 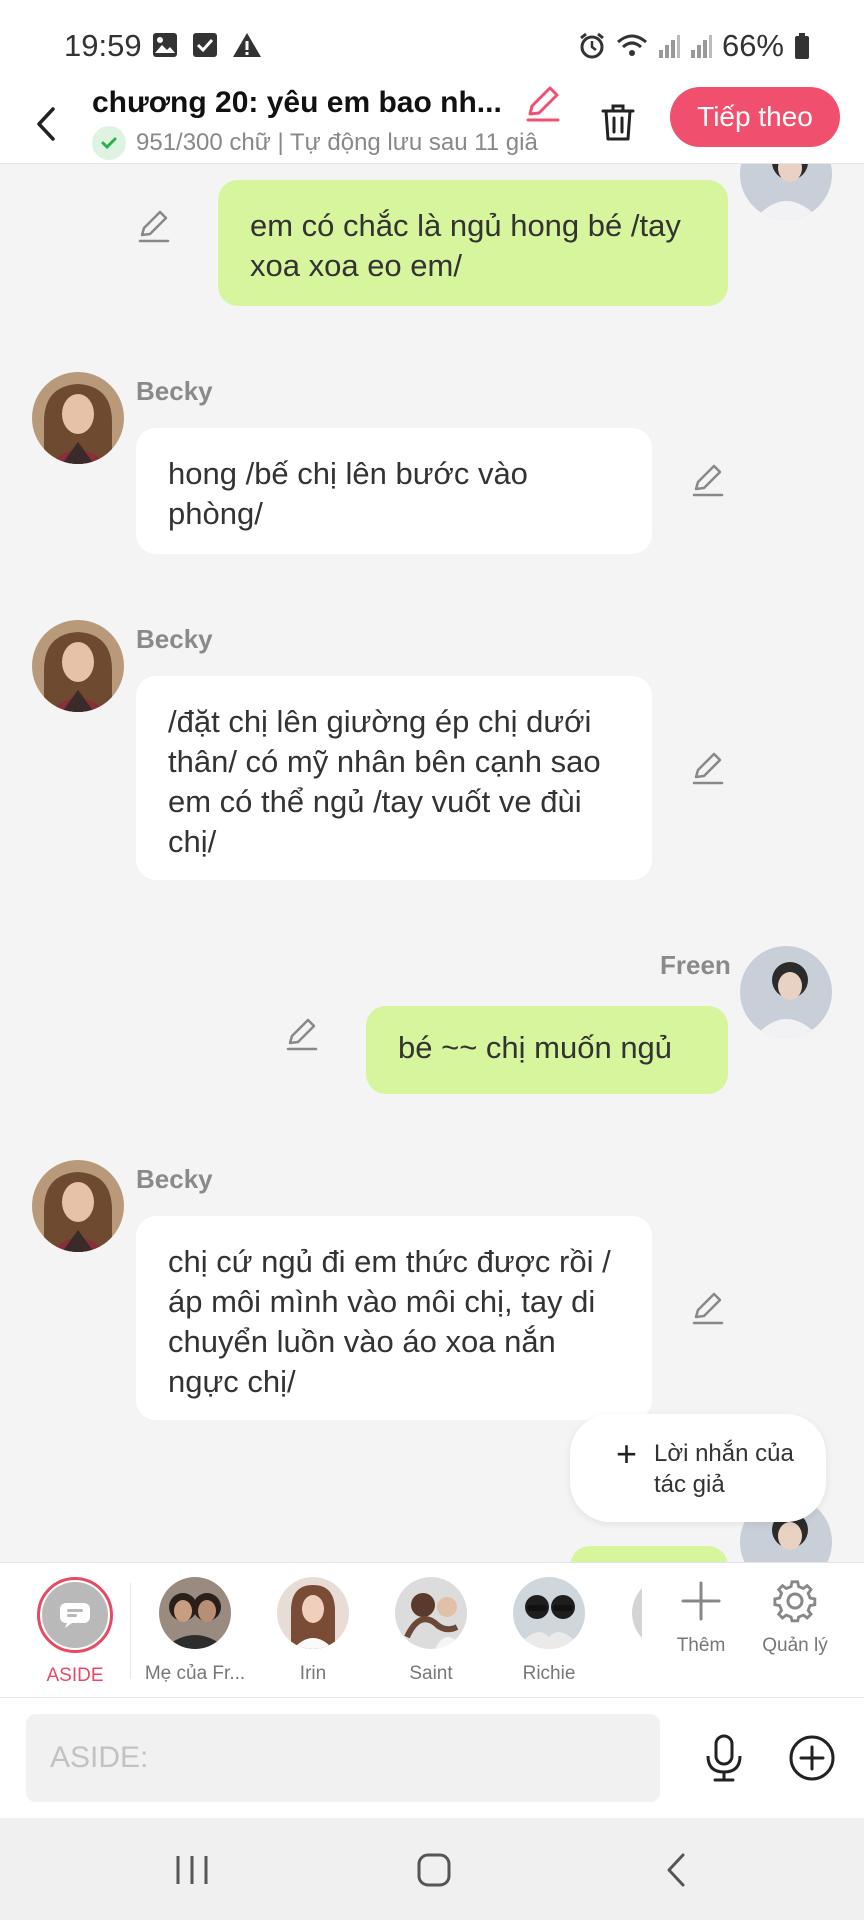 What do you see at coordinates (75, 1675) in the screenshot?
I see `character-name: ASIDE` at bounding box center [75, 1675].